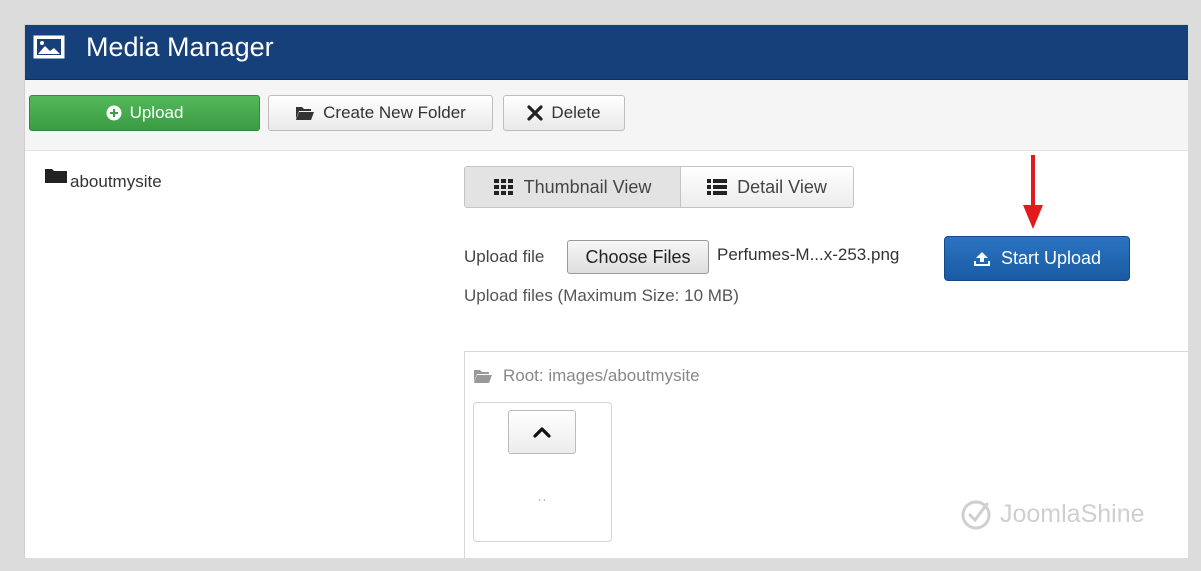  Describe the element at coordinates (156, 112) in the screenshot. I see `upload-button-label: Upload` at that location.